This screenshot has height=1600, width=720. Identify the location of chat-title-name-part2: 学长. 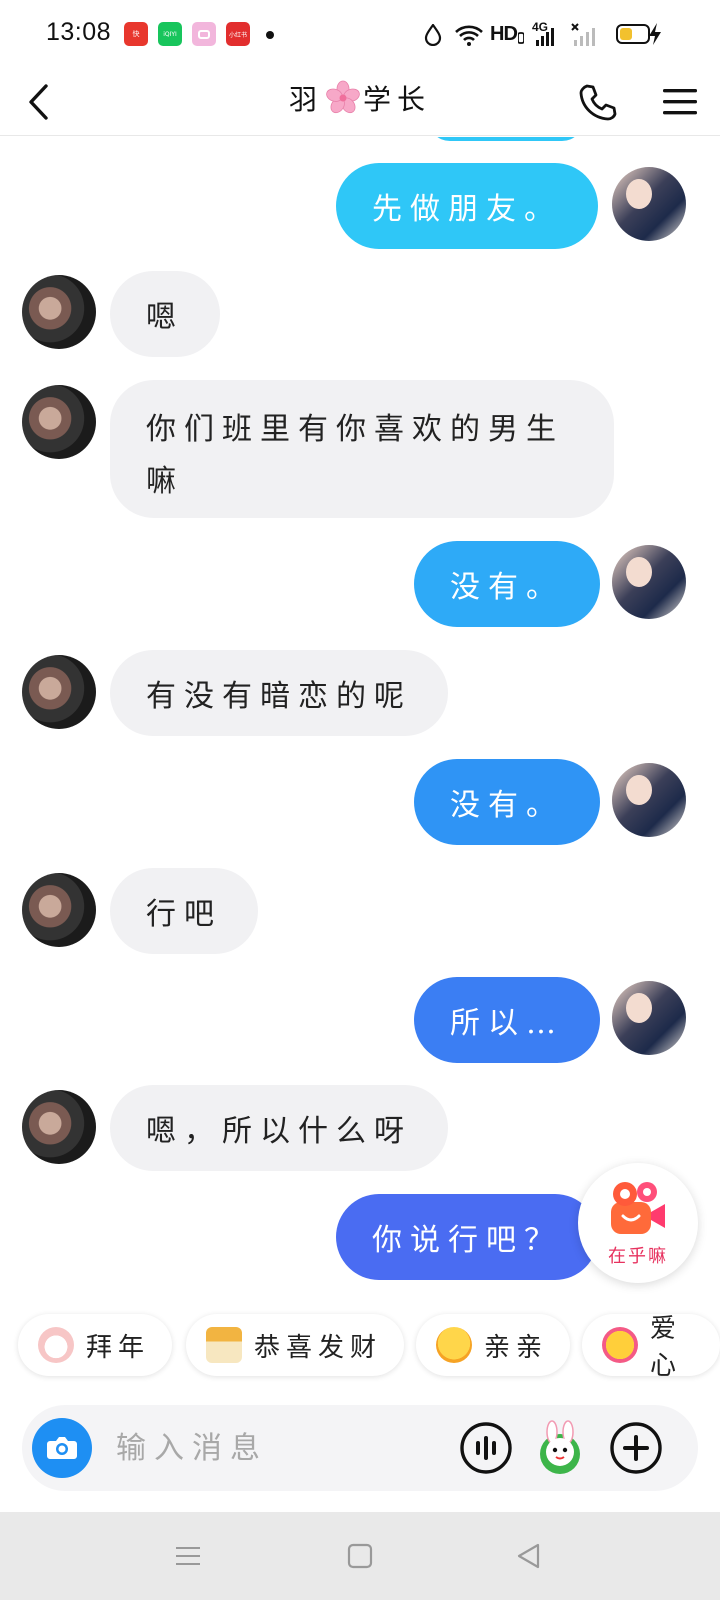
(397, 99).